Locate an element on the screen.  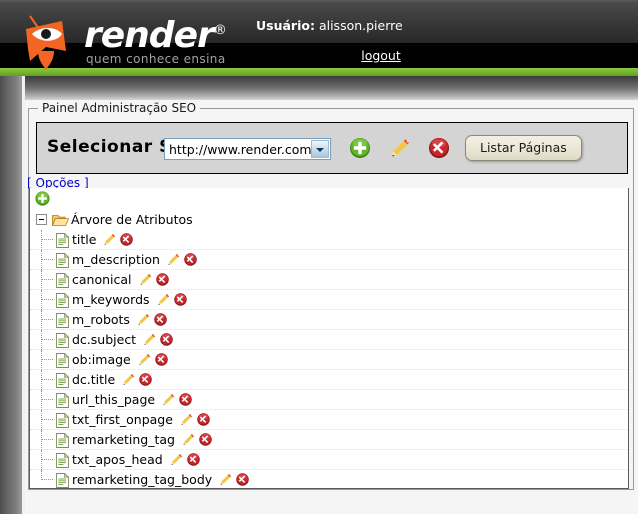
body-top-gradient is located at coordinates (319, 89).